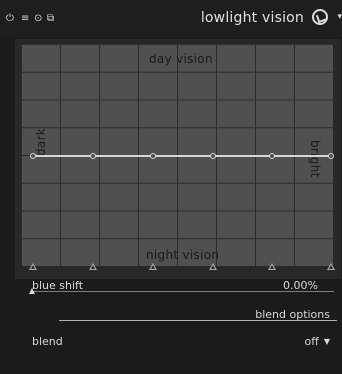 This screenshot has height=374, width=342. Describe the element at coordinates (41, 141) in the screenshot. I see `graph-label-left: dark` at that location.